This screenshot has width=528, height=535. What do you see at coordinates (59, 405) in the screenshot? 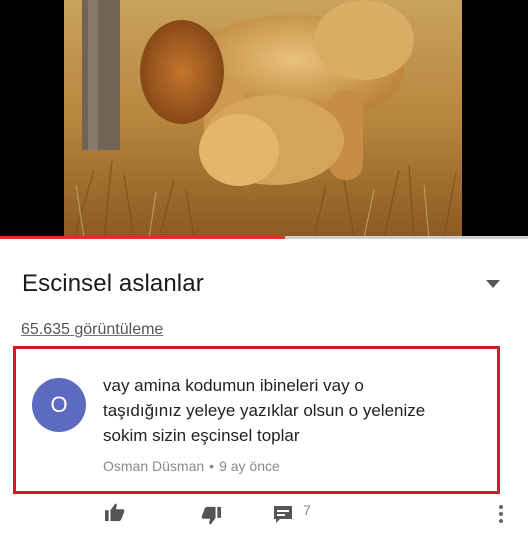
I see `avatar: O` at bounding box center [59, 405].